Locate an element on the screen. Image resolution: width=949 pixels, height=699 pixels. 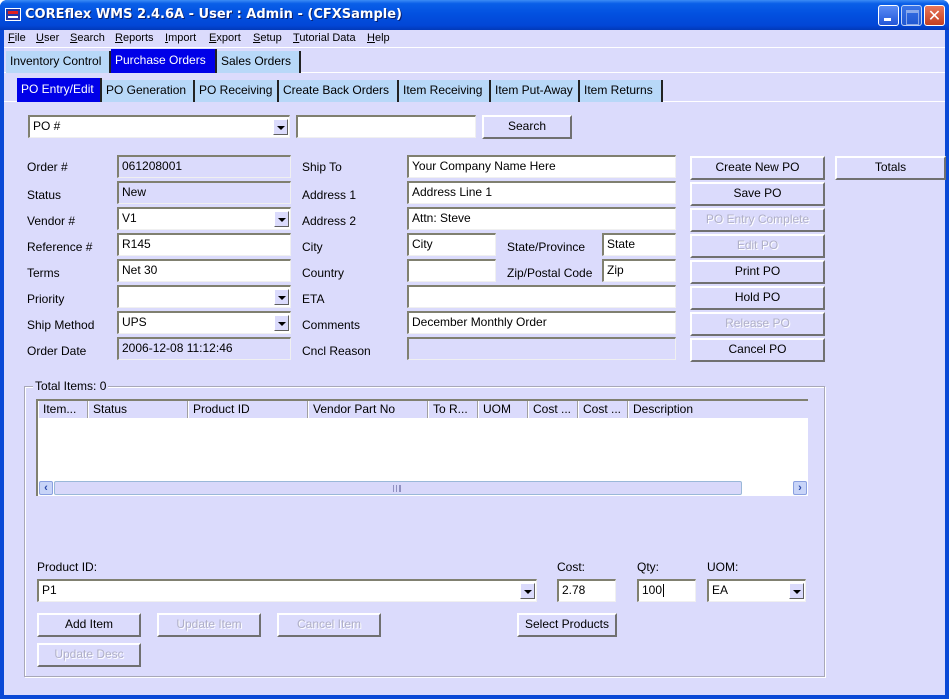
order-date-label: Order Date is located at coordinates (57, 351).